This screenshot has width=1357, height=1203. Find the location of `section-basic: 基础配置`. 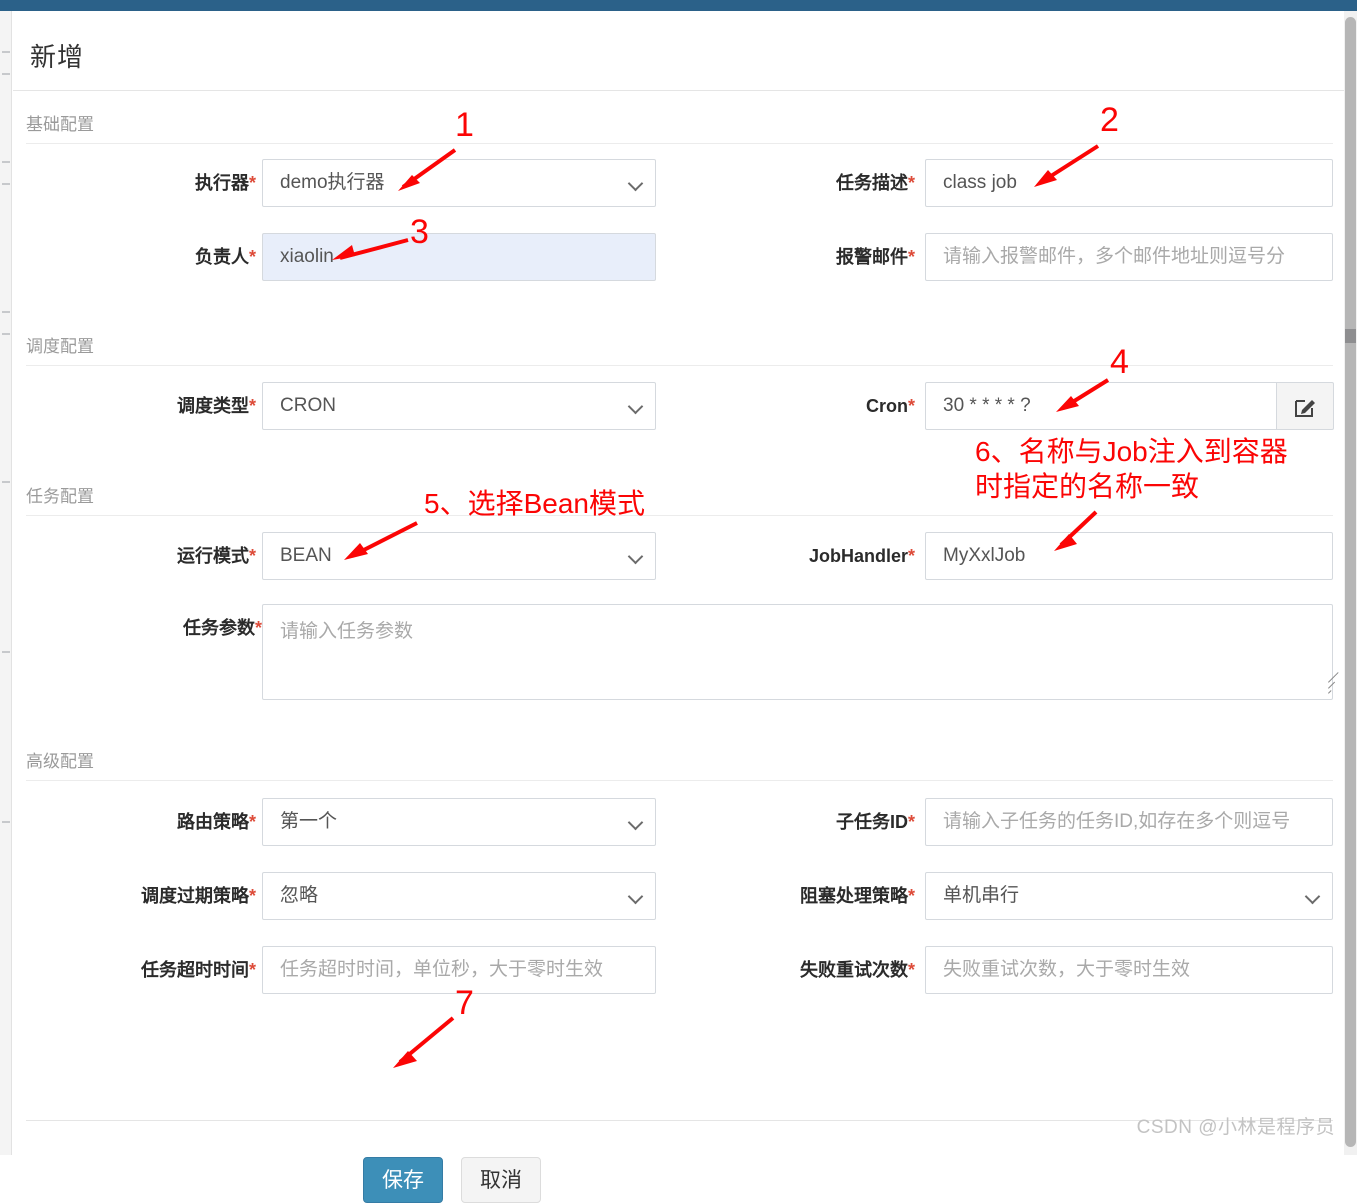

section-basic: 基础配置 is located at coordinates (679, 127).